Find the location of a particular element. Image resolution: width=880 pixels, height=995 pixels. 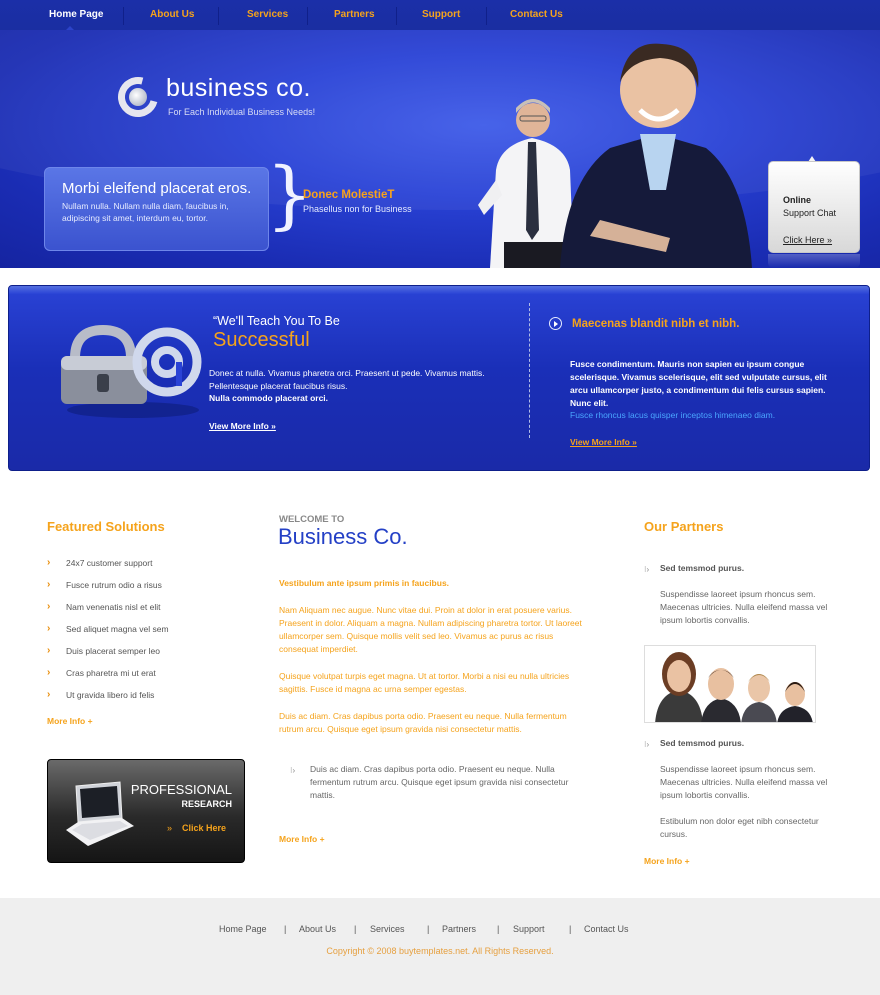

our-partners-heading: Our Partners is located at coordinates (684, 526).